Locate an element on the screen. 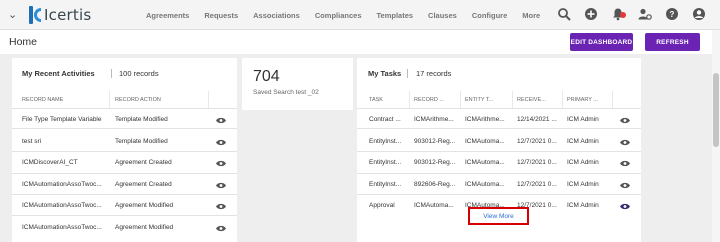 The image size is (720, 242). view-more-link: View More is located at coordinates (498, 216).